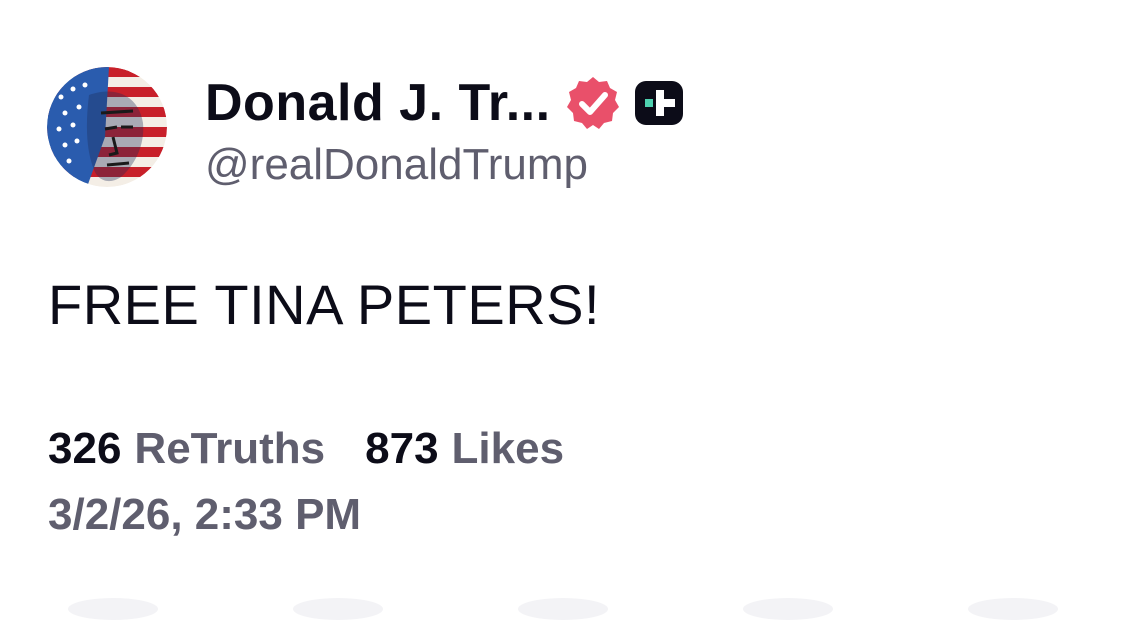 The width and height of the screenshot is (1125, 620). I want to click on flag-portrait-avatar-icon, so click(107, 127).